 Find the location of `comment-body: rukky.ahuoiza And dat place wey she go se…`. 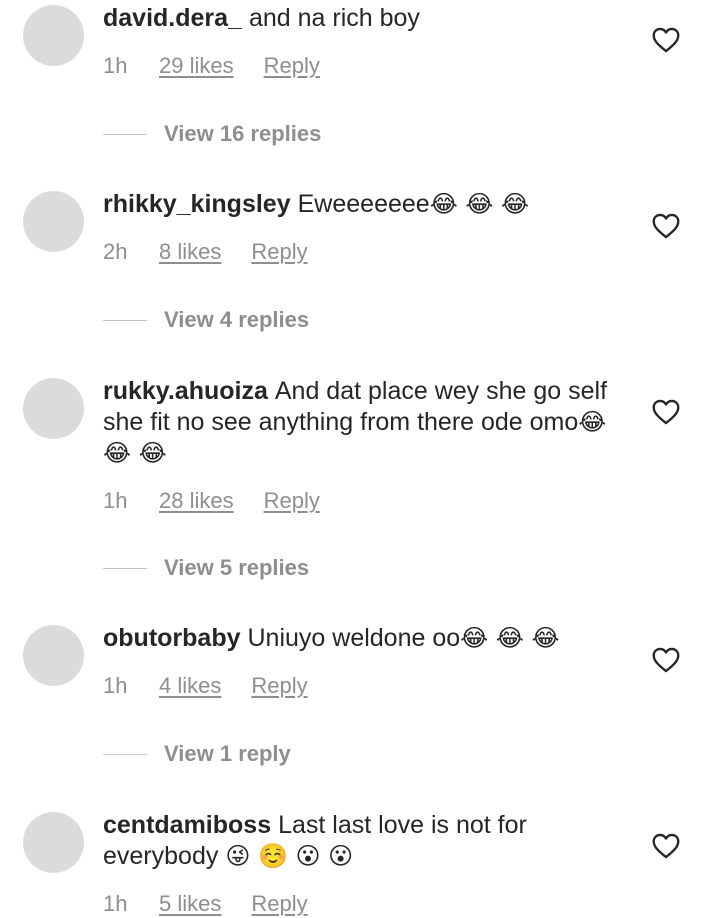

comment-body: rukky.ahuoiza And dat place wey she go se… is located at coordinates (368, 445).